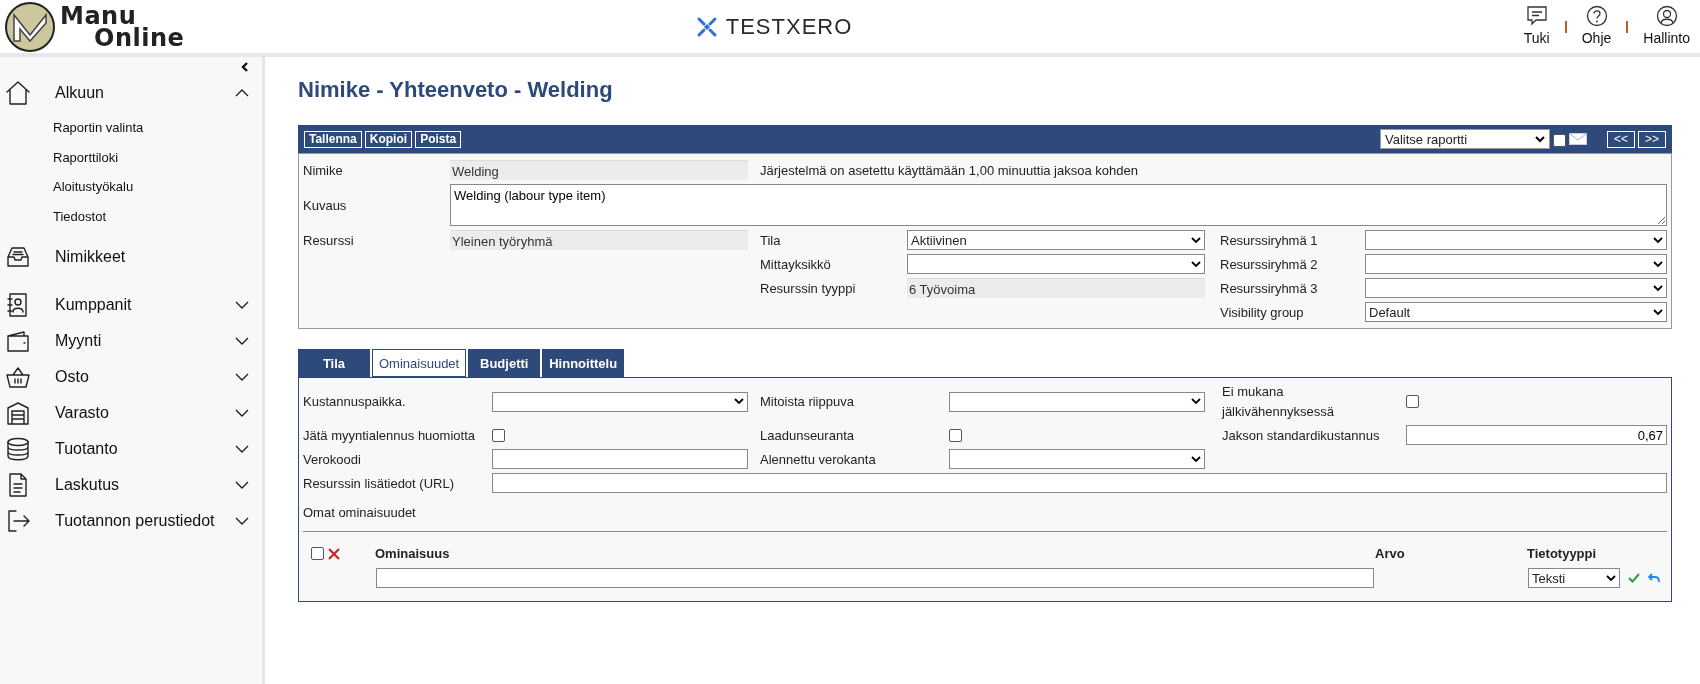  What do you see at coordinates (18, 449) in the screenshot?
I see `database-icon` at bounding box center [18, 449].